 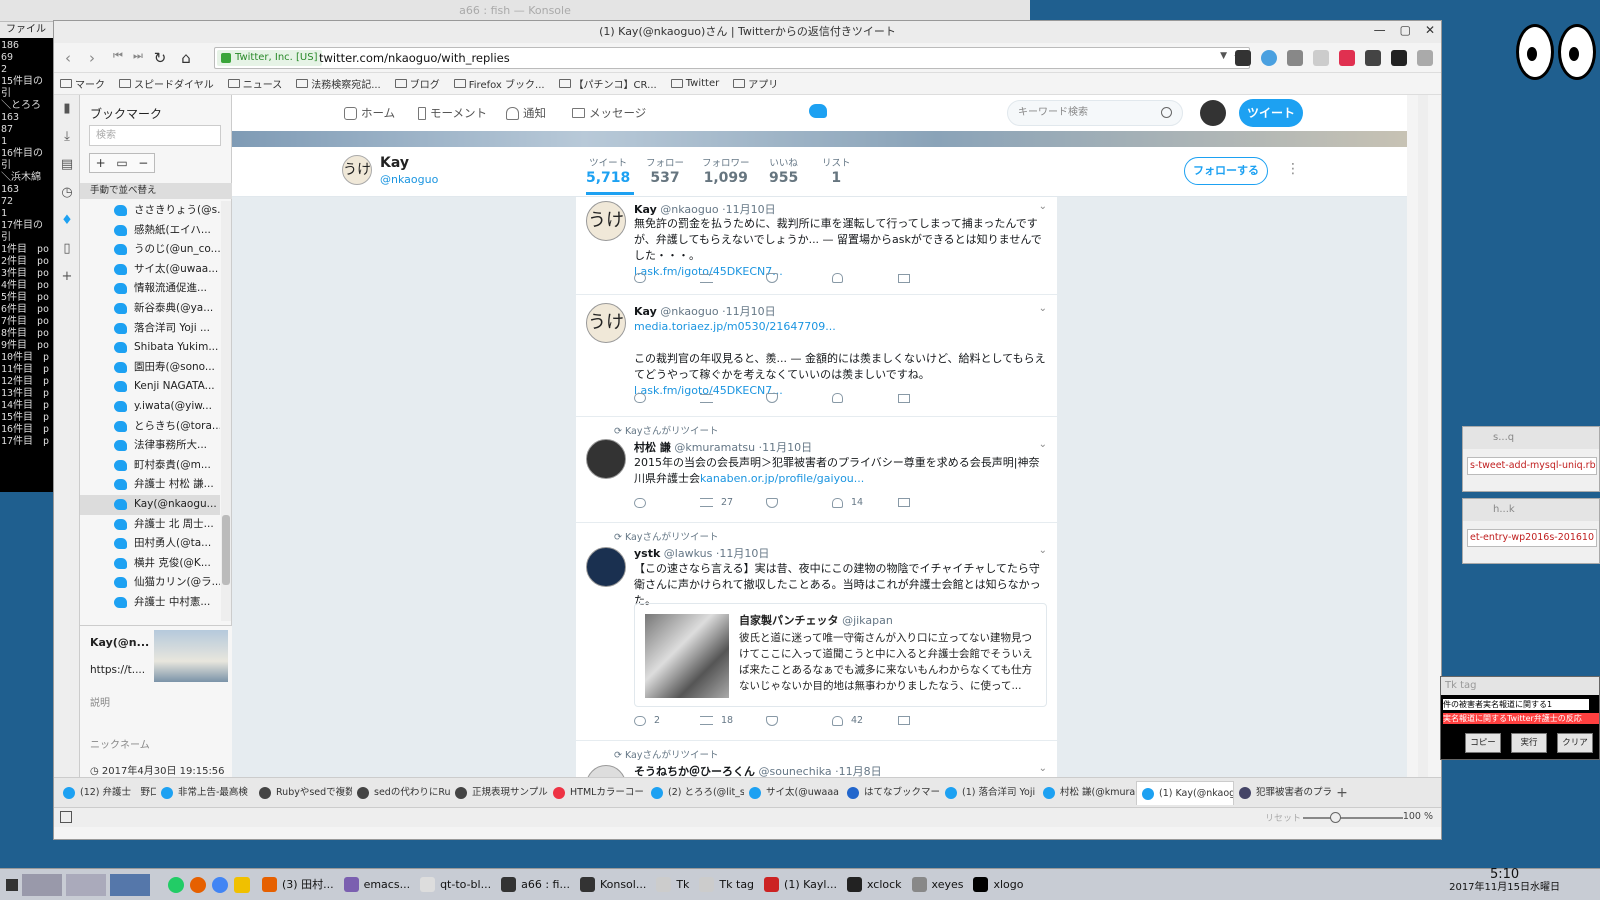 What do you see at coordinates (793, 793) in the screenshot?
I see `browser-tab: サイ太(@uwaaa` at bounding box center [793, 793].